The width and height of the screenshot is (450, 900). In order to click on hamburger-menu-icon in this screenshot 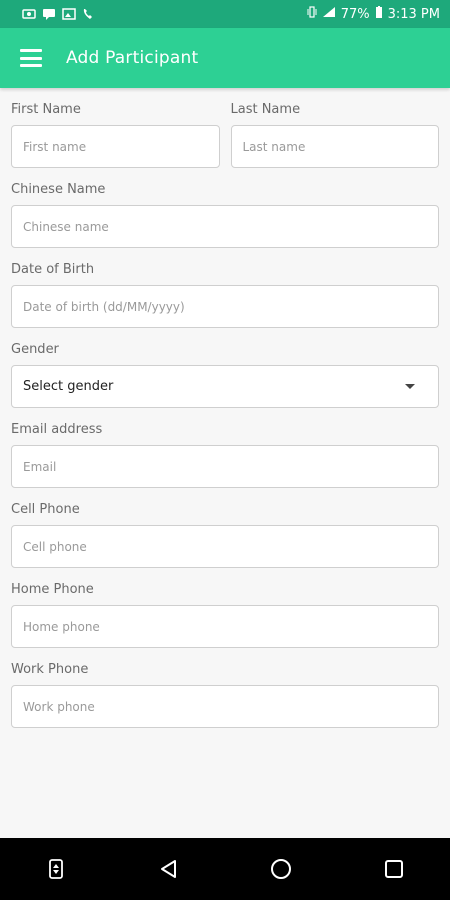, I will do `click(31, 58)`.